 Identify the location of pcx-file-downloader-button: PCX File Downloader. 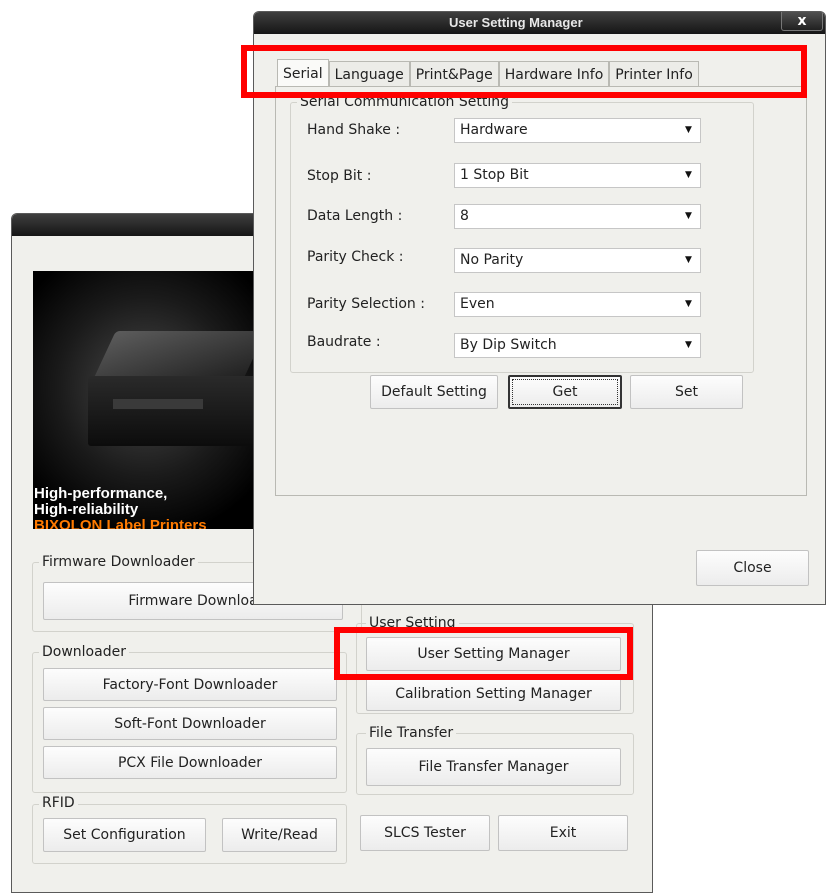
(190, 762).